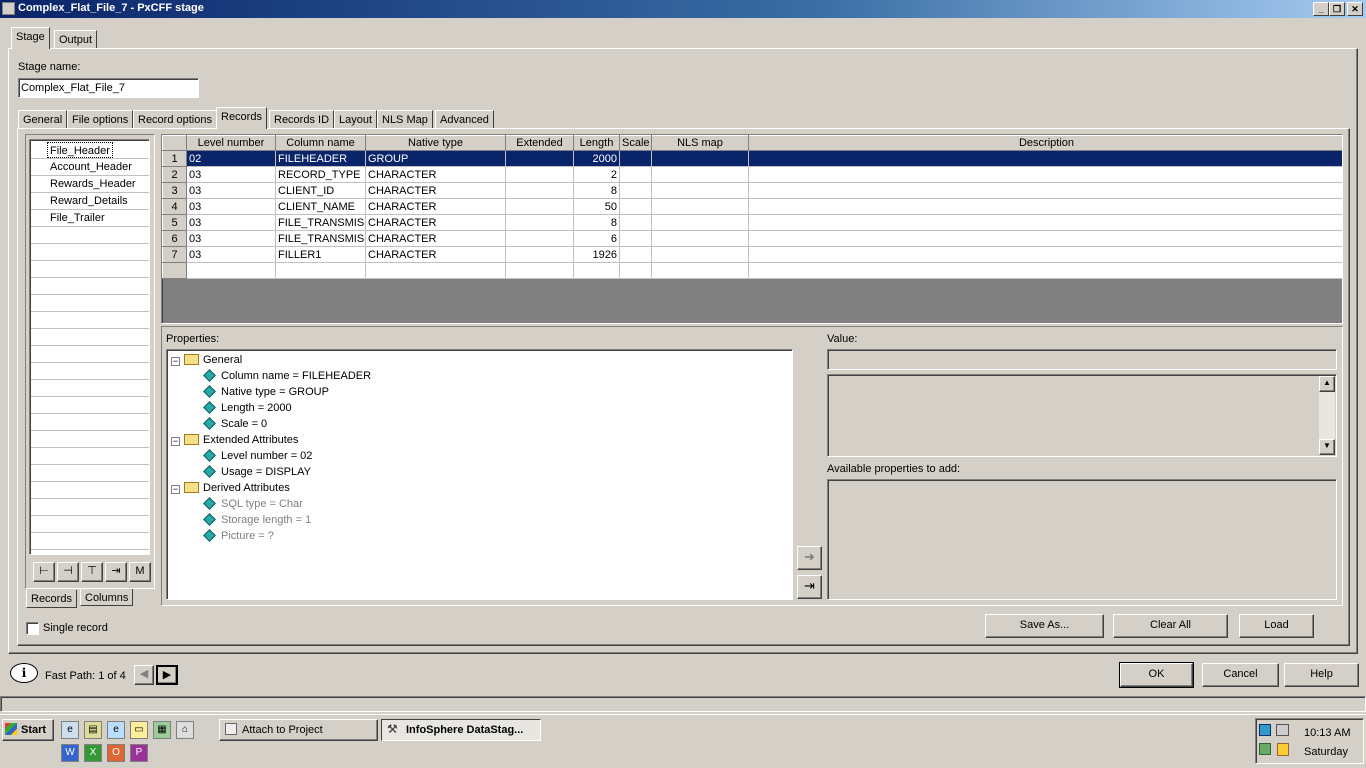 This screenshot has height=768, width=1366. I want to click on table-row: 4 03 CLIENT_NAME CHARACTER 50, so click(752, 206).